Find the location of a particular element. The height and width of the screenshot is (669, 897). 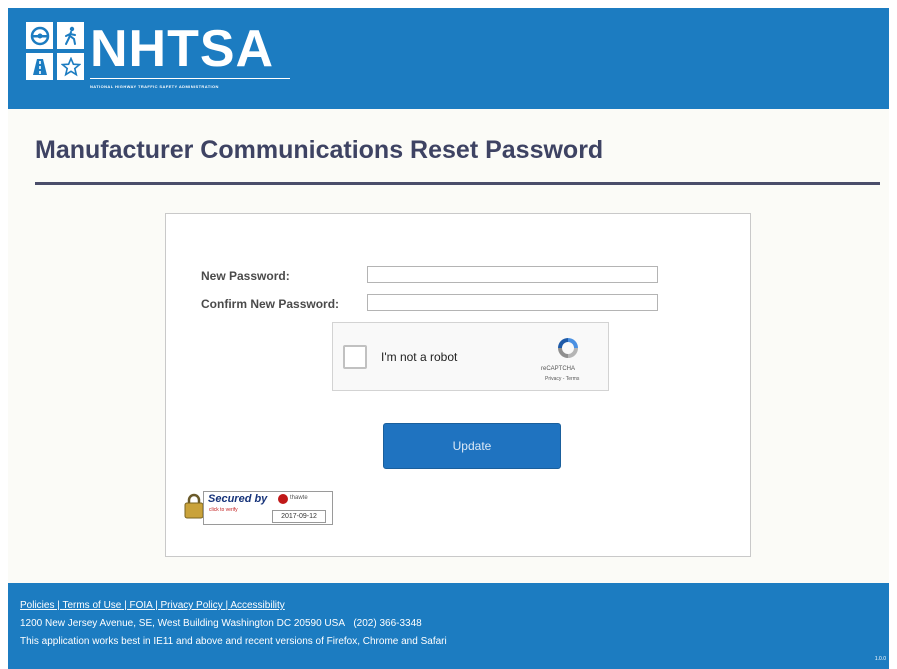

recaptcha-checkbox is located at coordinates (355, 357).